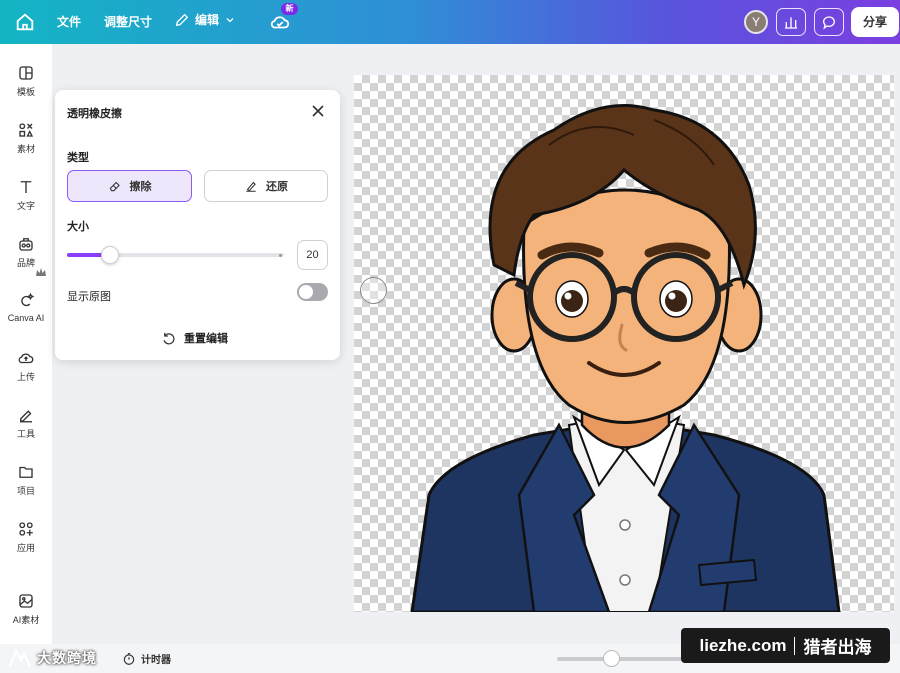 The height and width of the screenshot is (673, 900). Describe the element at coordinates (26, 472) in the screenshot. I see `folder-icon` at that location.